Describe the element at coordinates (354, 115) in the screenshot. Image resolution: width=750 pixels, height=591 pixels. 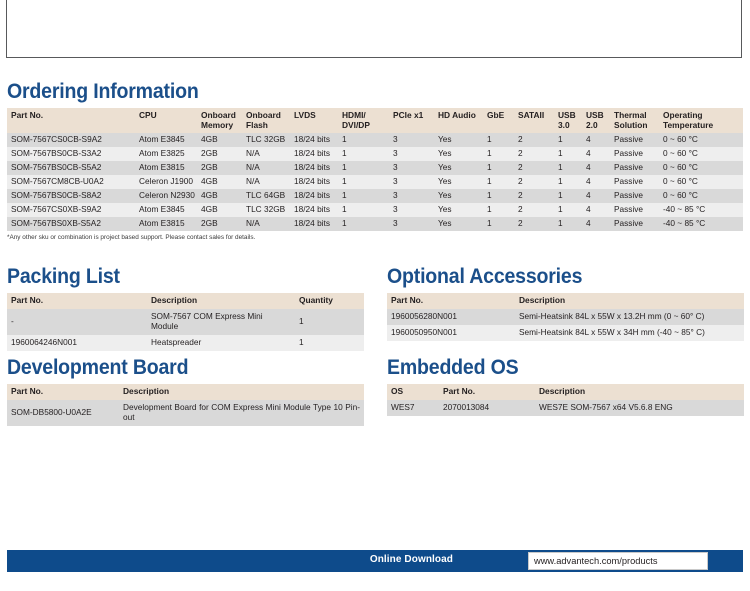
I see `col-label: HDMI/` at that location.